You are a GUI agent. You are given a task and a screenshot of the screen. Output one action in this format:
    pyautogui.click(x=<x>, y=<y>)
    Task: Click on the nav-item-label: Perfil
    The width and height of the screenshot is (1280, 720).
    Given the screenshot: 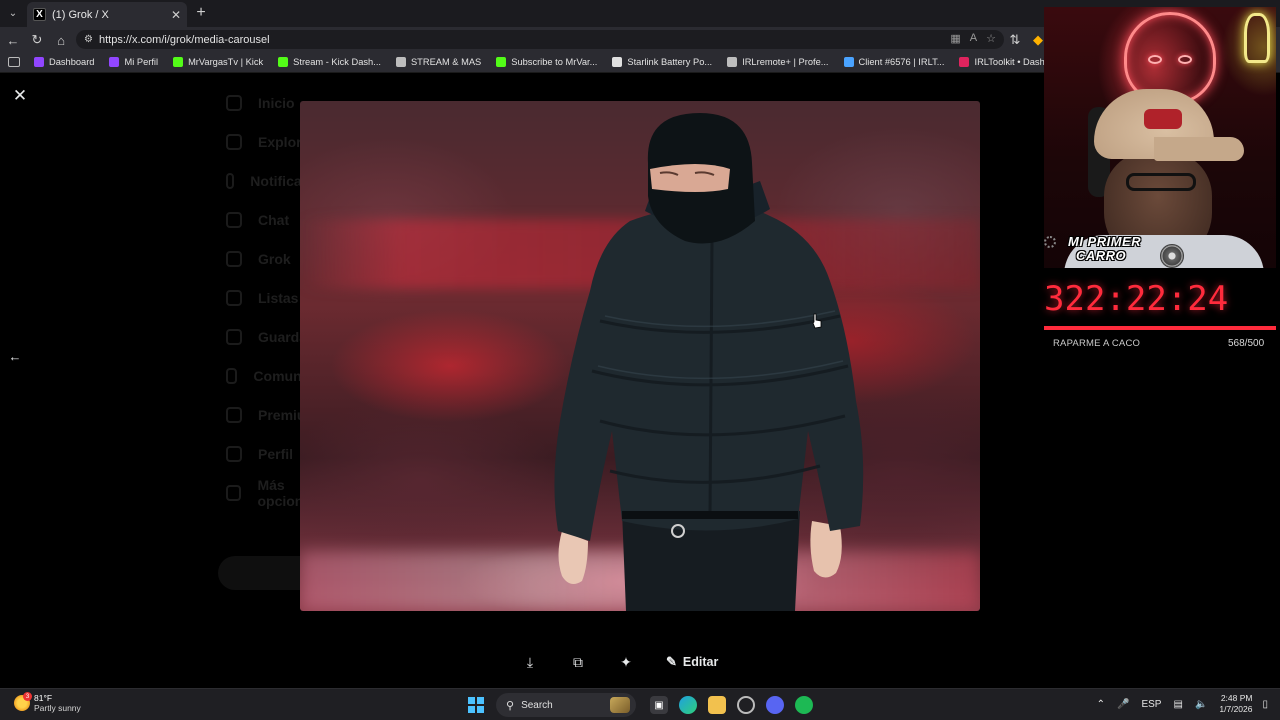 What is the action you would take?
    pyautogui.click(x=276, y=453)
    